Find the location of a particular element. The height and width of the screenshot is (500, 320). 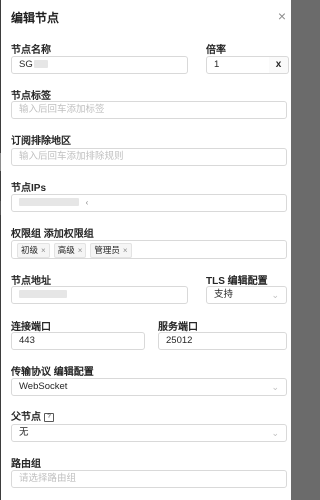

parent-node-label: 父节点? is located at coordinates (32, 415).